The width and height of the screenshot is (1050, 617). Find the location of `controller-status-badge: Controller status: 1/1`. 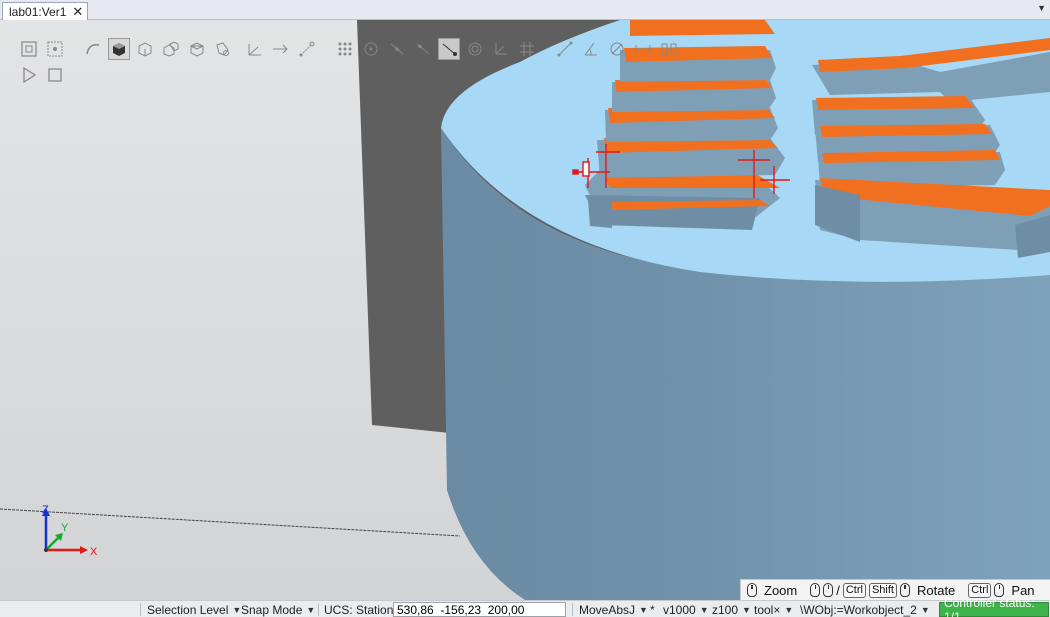

controller-status-badge: Controller status: 1/1 is located at coordinates (994, 606).